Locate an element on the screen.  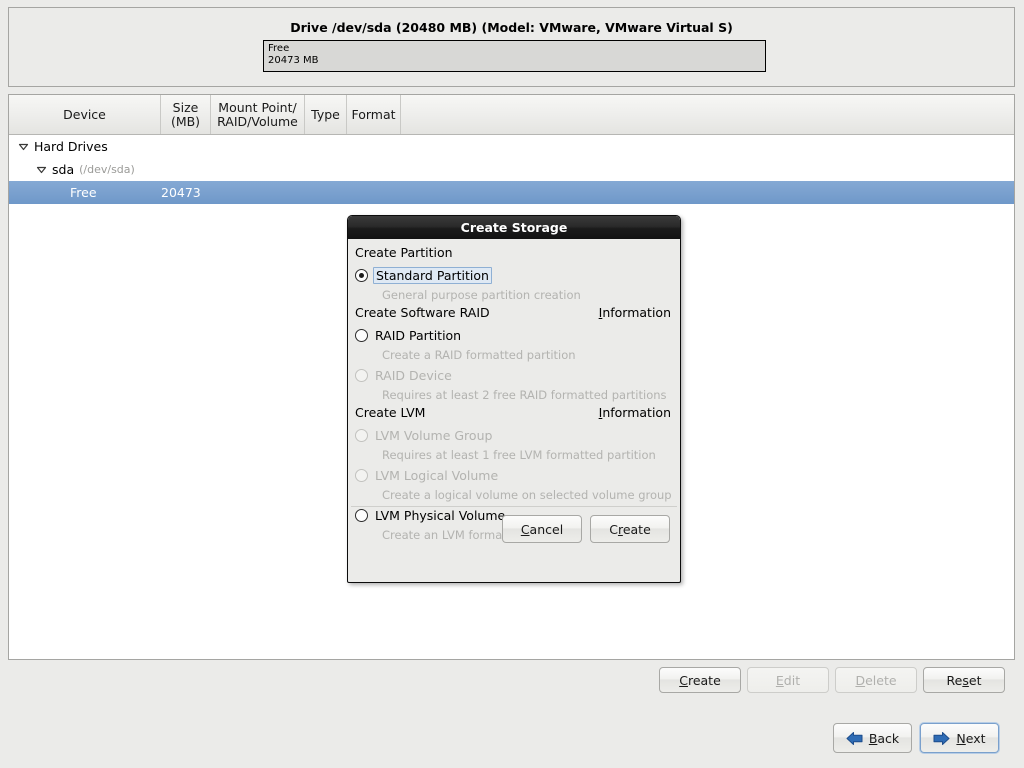
edit-button: Edit is located at coordinates (788, 680).